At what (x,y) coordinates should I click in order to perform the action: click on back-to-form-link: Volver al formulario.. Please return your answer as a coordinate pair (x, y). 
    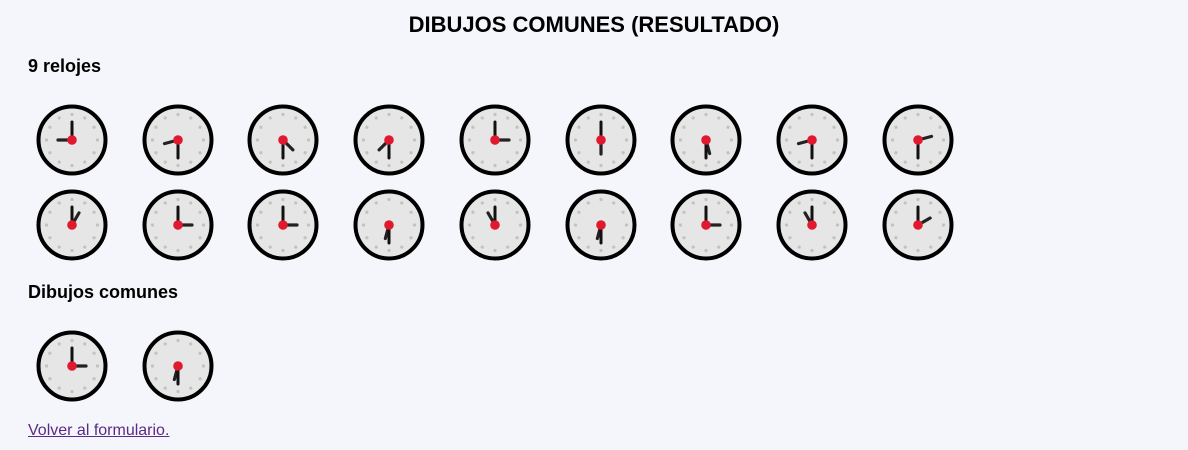
    Looking at the image, I should click on (98, 431).